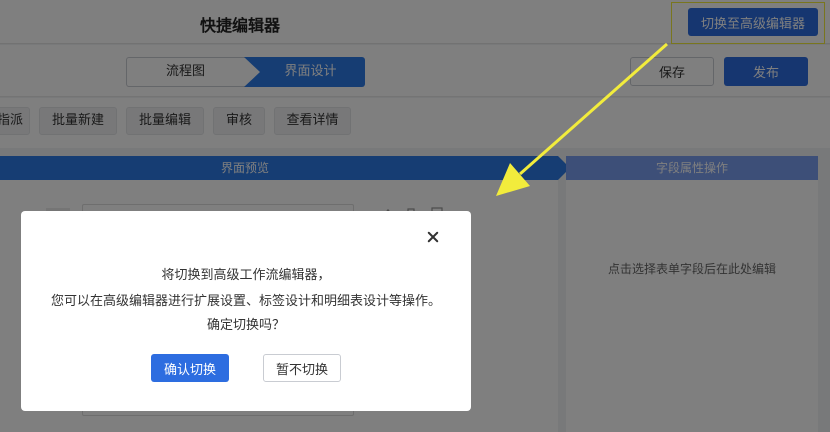  Describe the element at coordinates (433, 237) in the screenshot. I see `close-icon` at that location.